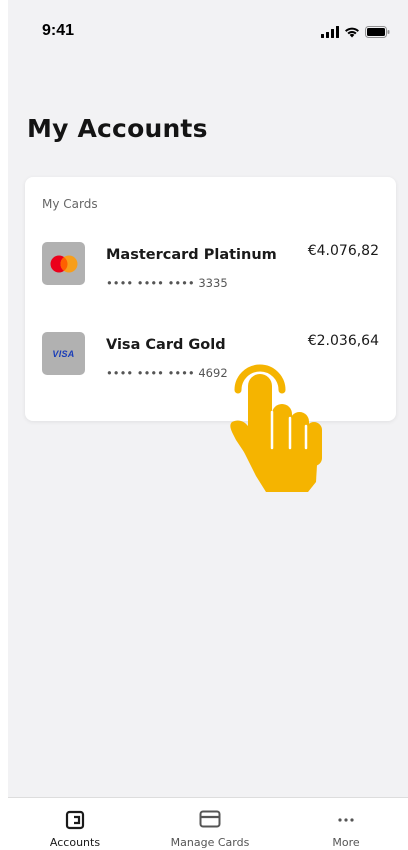 This screenshot has width=408, height=850. What do you see at coordinates (346, 824) in the screenshot?
I see `tab-more: More` at bounding box center [346, 824].